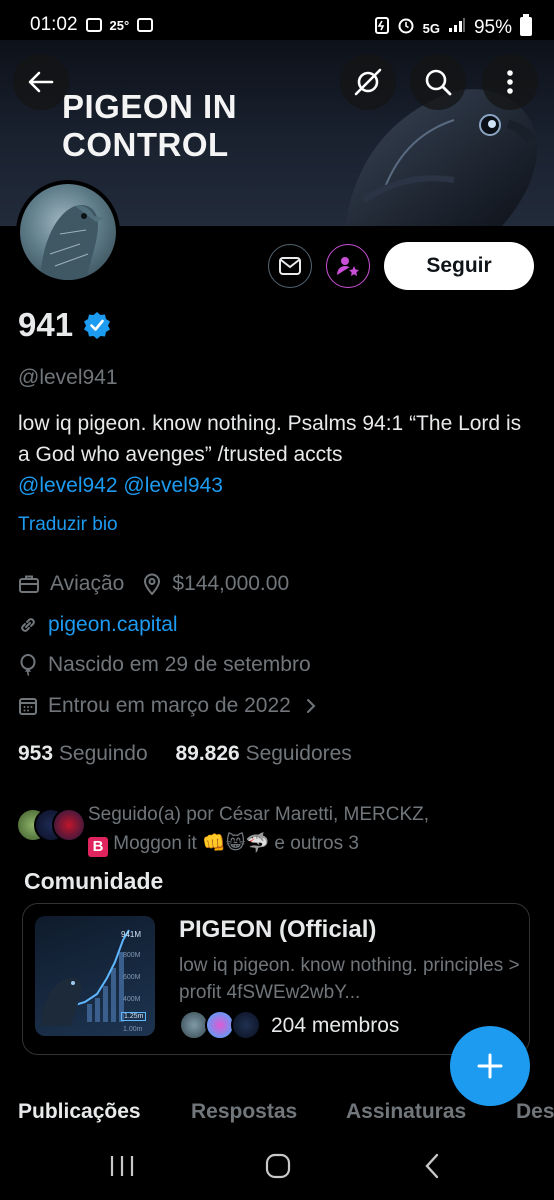 This screenshot has width=554, height=1200. I want to click on gallery-icon, so click(93, 25).